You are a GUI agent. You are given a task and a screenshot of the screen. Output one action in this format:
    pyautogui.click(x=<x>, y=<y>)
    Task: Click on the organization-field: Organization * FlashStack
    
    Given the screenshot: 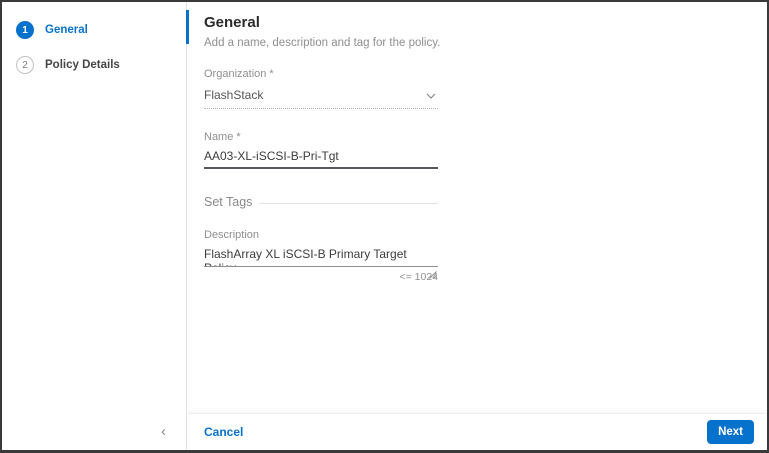 What is the action you would take?
    pyautogui.click(x=321, y=88)
    